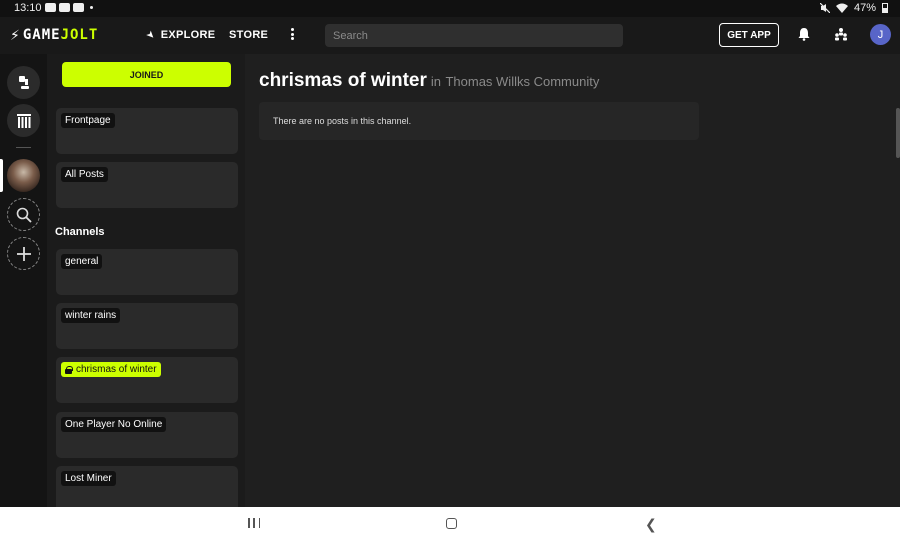  Describe the element at coordinates (841, 8) in the screenshot. I see `wifi-icon` at that location.